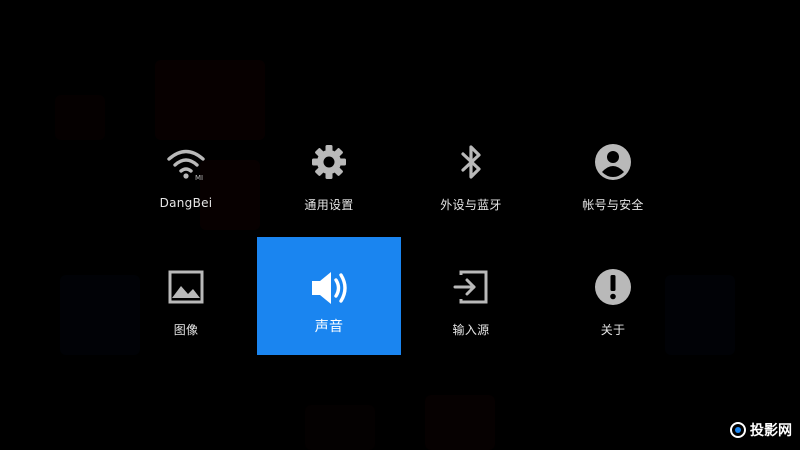 The width and height of the screenshot is (800, 450). I want to click on menu-item-sound: 声音, so click(329, 296).